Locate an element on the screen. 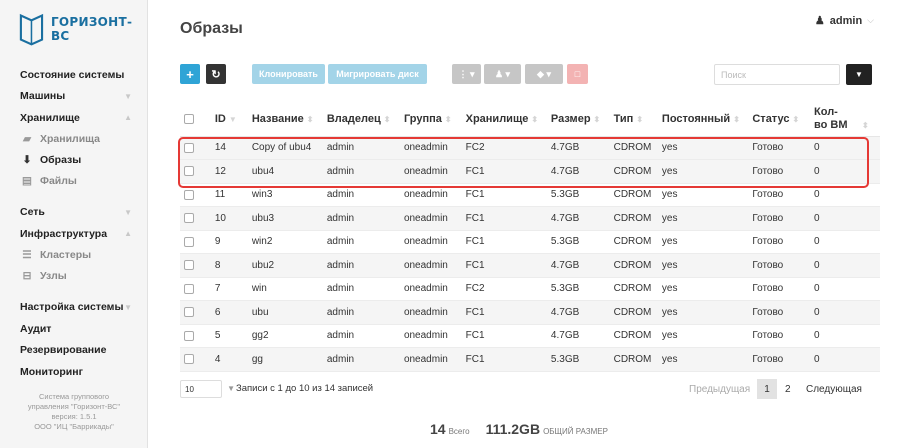 The width and height of the screenshot is (900, 448). pagination-page-1: 1 is located at coordinates (767, 389).